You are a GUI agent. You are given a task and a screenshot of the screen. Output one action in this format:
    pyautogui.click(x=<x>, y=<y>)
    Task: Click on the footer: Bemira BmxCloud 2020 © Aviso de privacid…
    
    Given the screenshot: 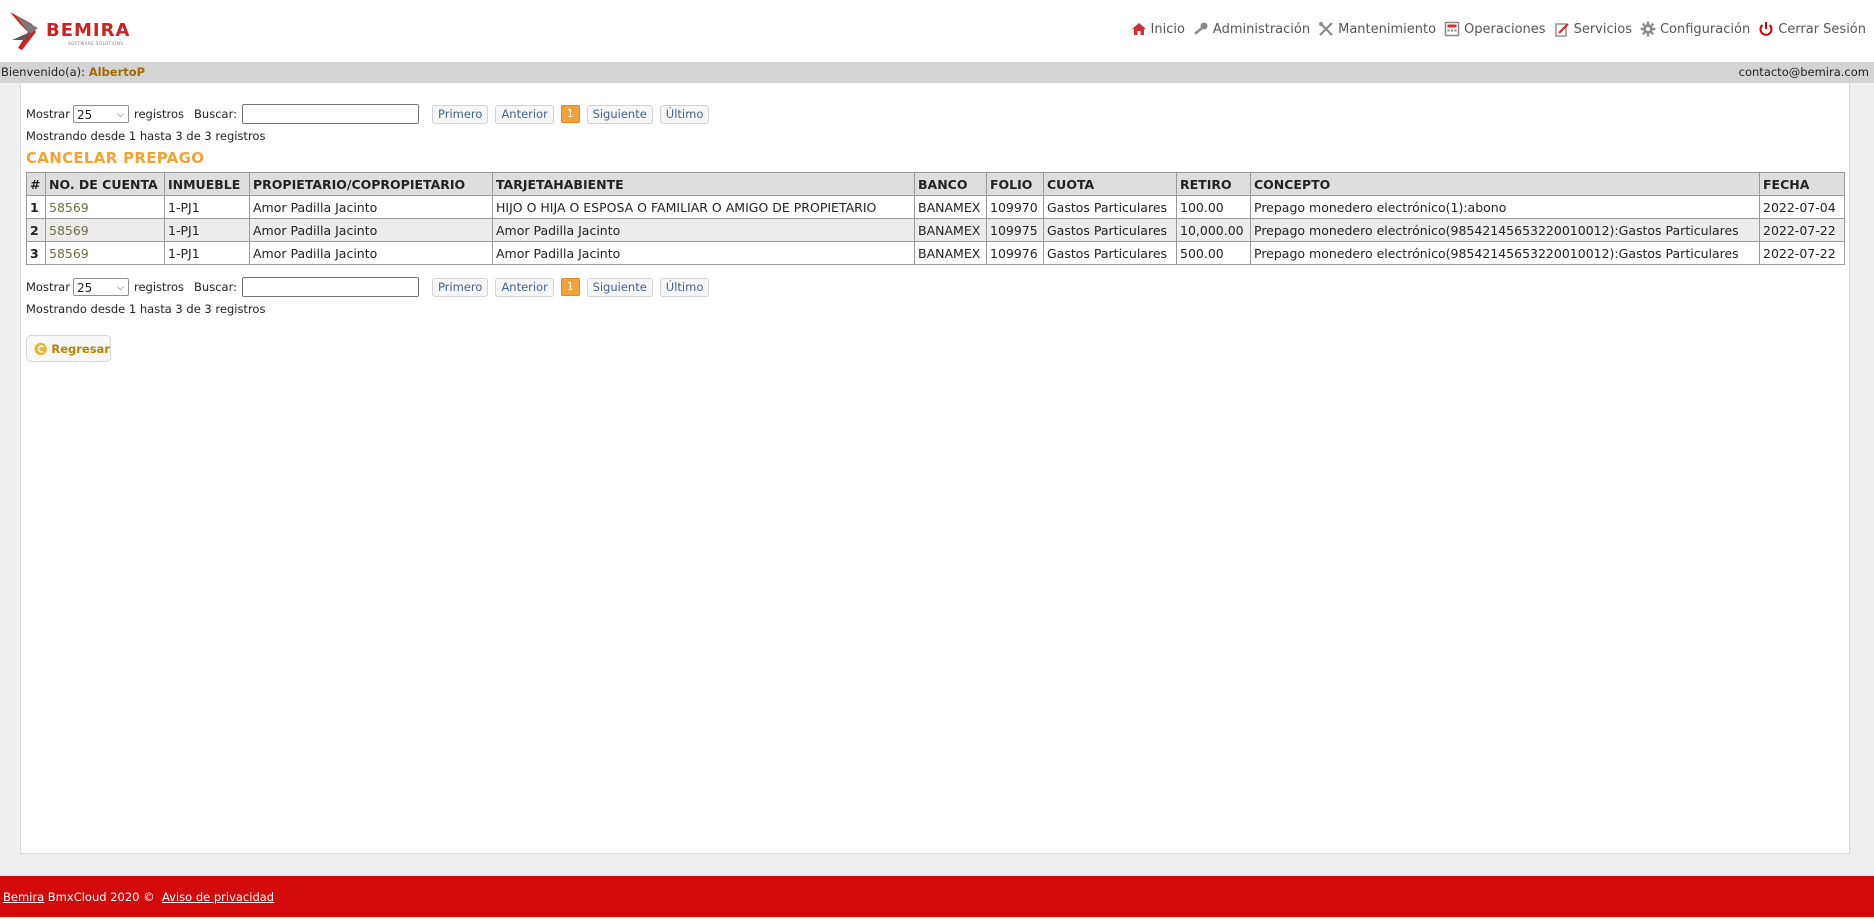 What is the action you would take?
    pyautogui.click(x=937, y=896)
    